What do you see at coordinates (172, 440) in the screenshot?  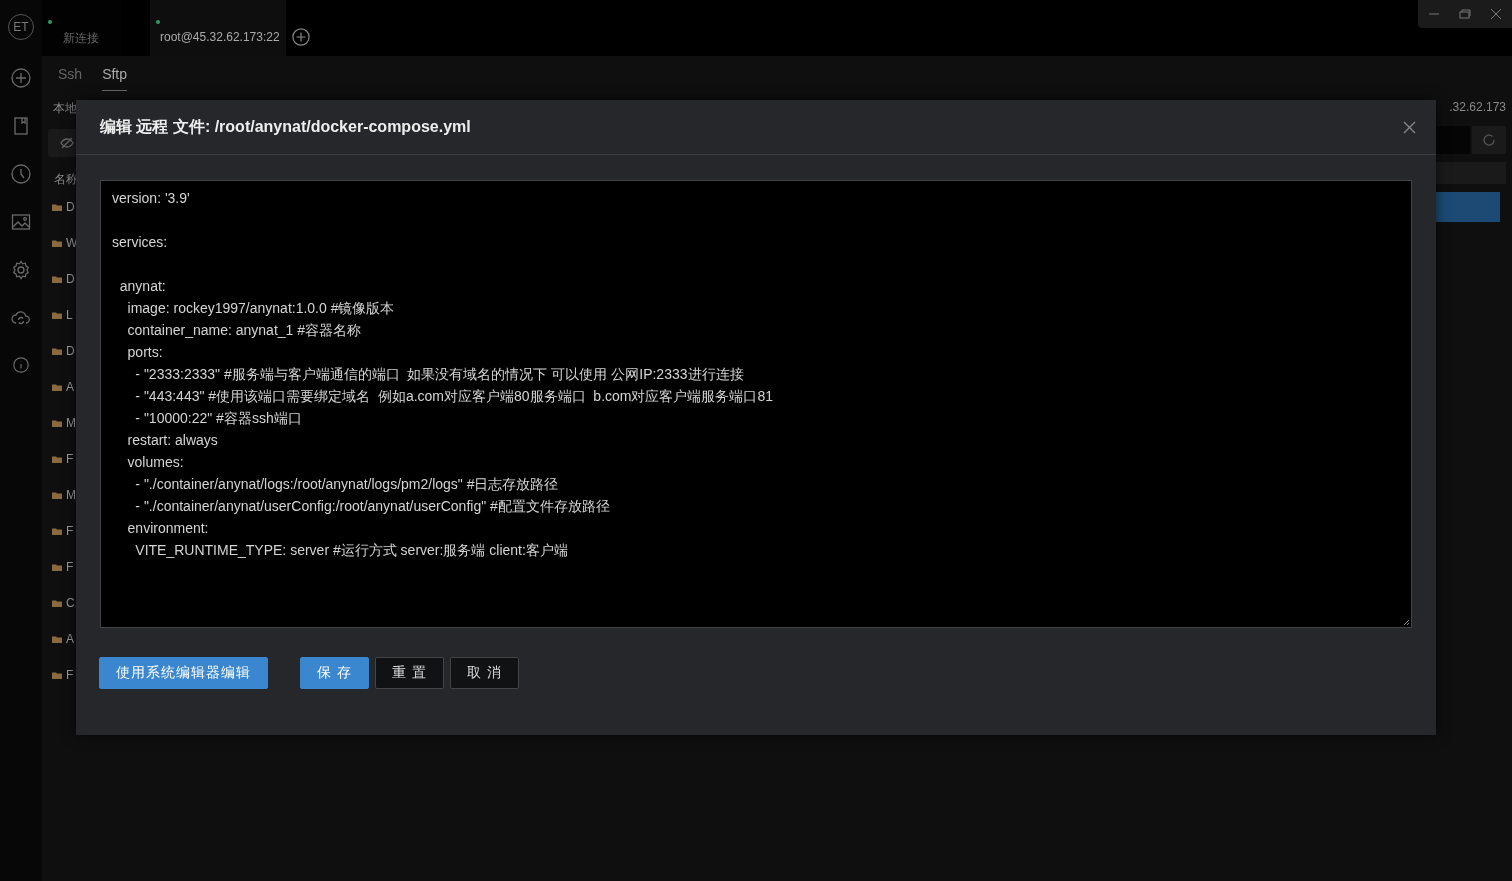 I see `code-line: restart: always` at bounding box center [172, 440].